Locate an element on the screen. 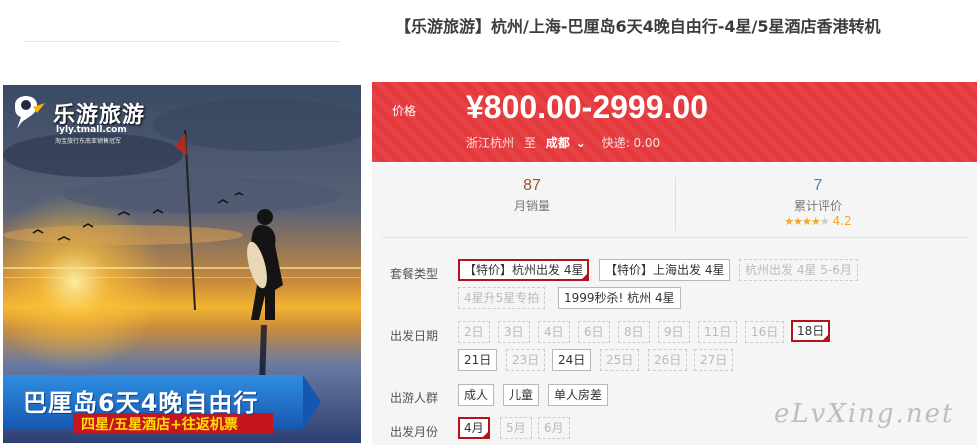 The width and height of the screenshot is (977, 445). date-option: 26日 is located at coordinates (668, 360).